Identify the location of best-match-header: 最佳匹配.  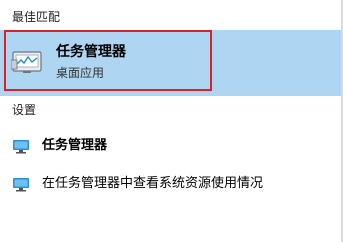
(36, 17).